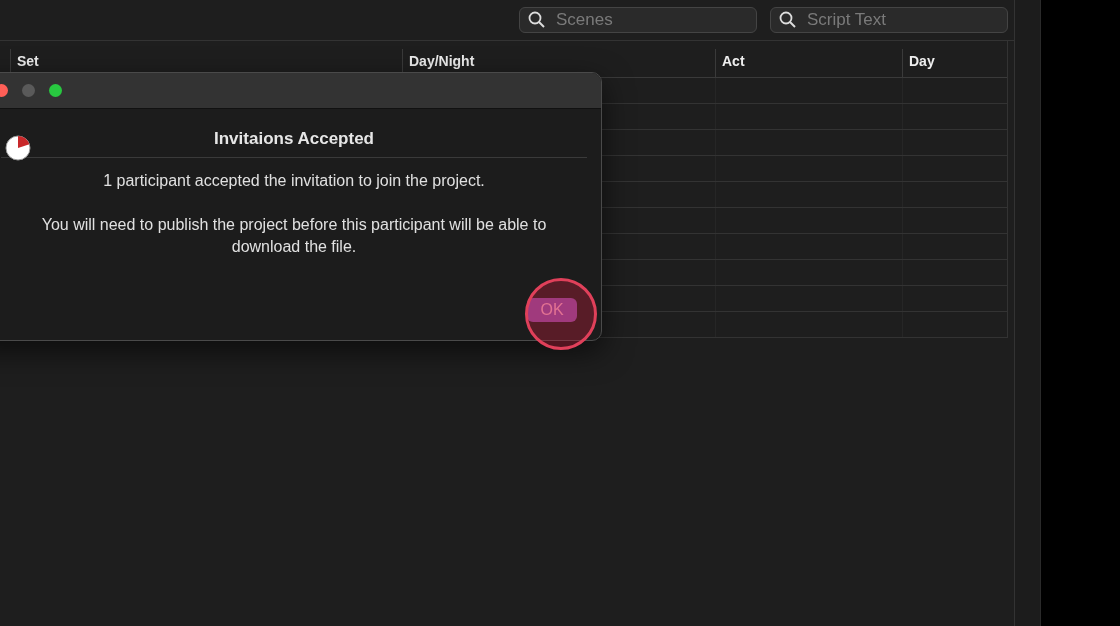  I want to click on dialog-message: You will need to publish the project before this participant will be able to download the file., so click(294, 236).